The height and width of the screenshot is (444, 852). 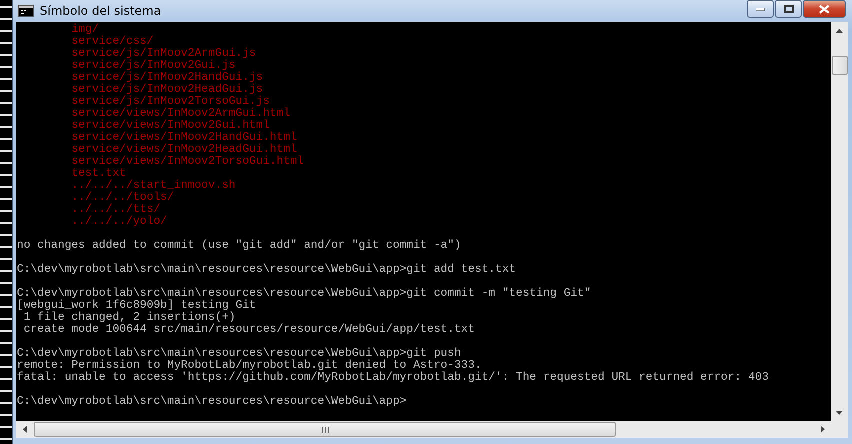 I want to click on minimize-icon, so click(x=760, y=9).